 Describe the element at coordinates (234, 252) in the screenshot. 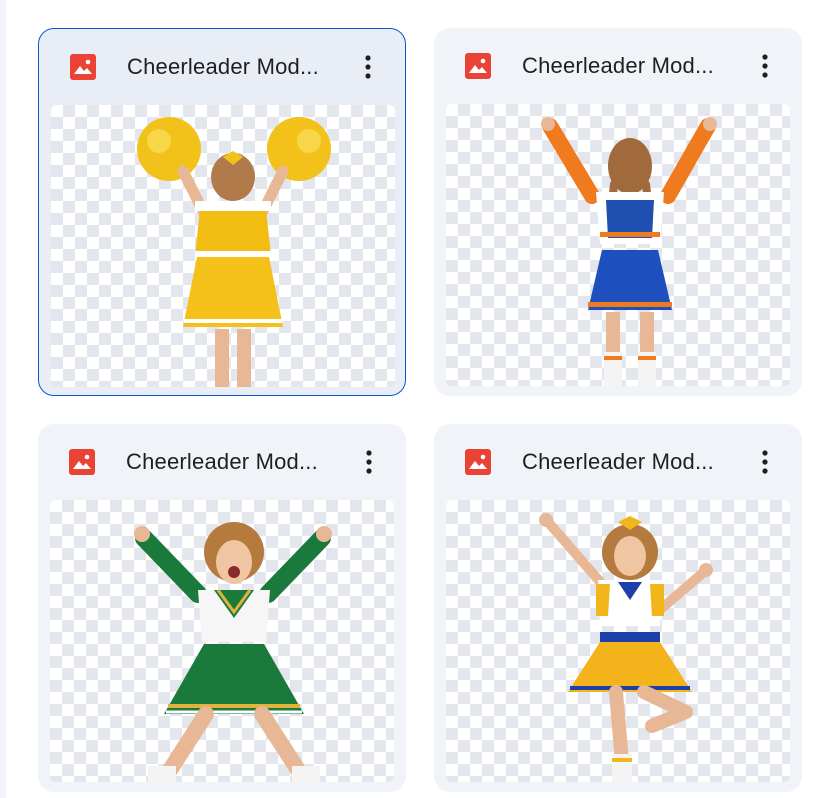

I see `cheerleader-yellow-pompoms-image` at that location.